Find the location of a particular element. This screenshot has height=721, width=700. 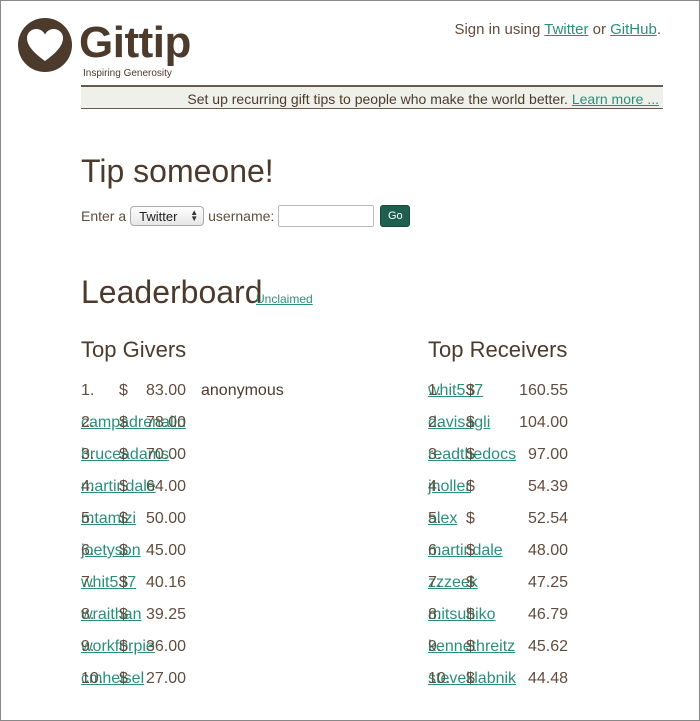

username-text: anonymous is located at coordinates (242, 390).